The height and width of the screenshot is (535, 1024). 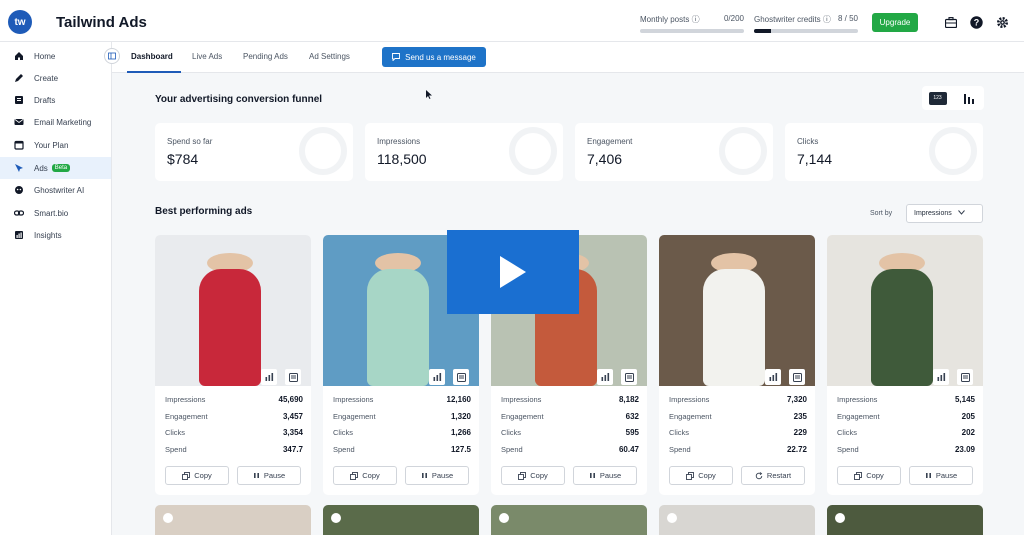 What do you see at coordinates (759, 475) in the screenshot?
I see `restart-icon` at bounding box center [759, 475].